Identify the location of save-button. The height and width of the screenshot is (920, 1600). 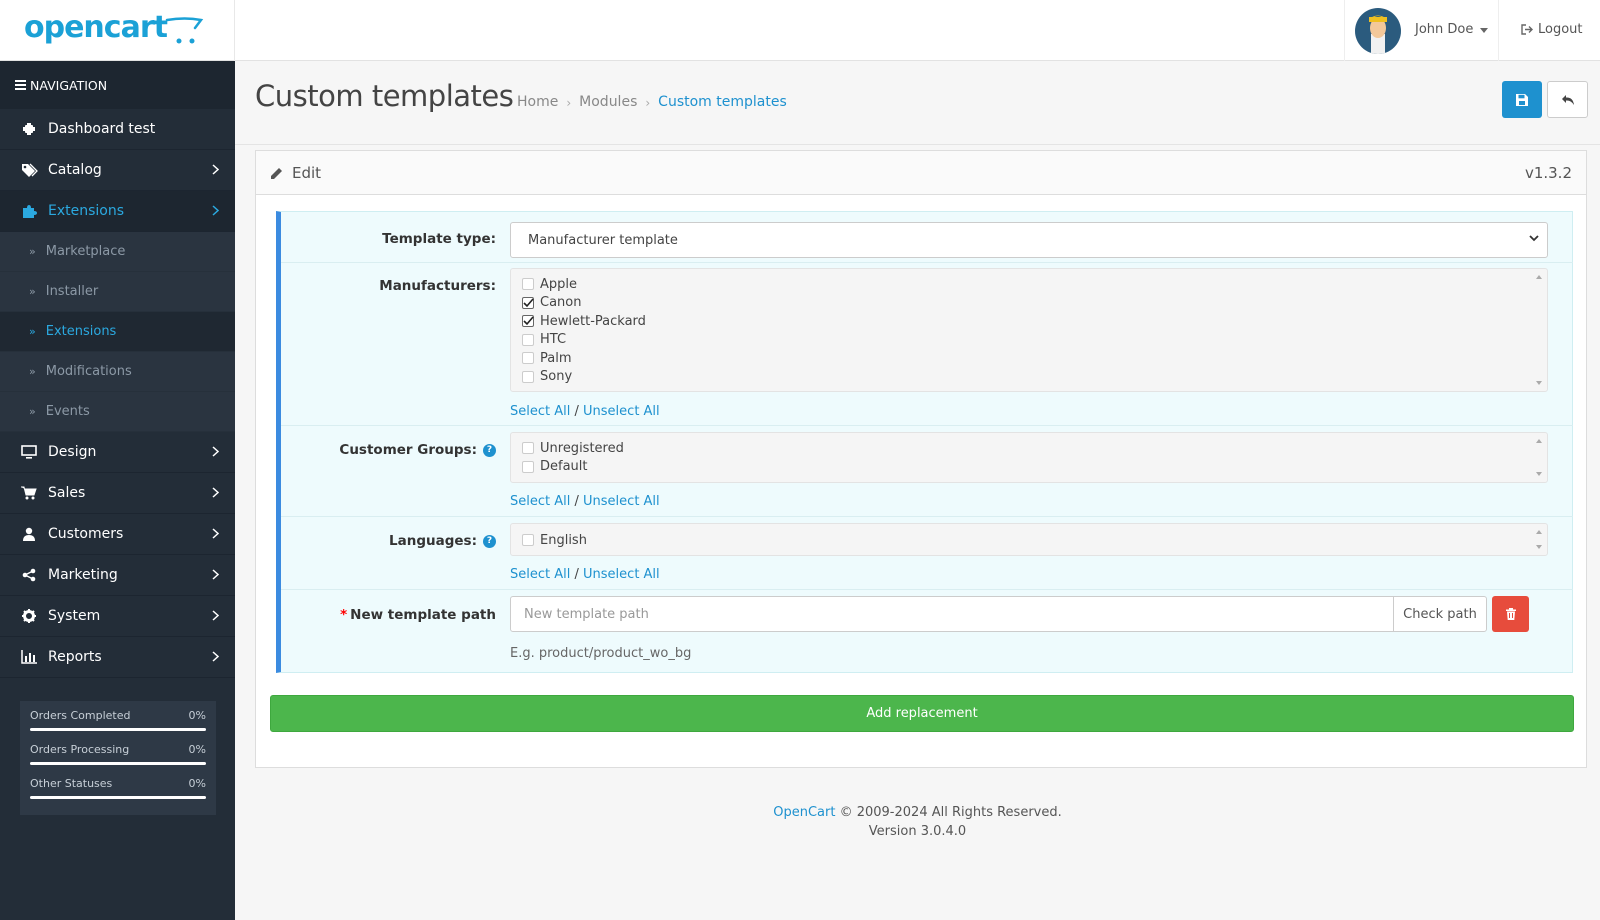
(1522, 99).